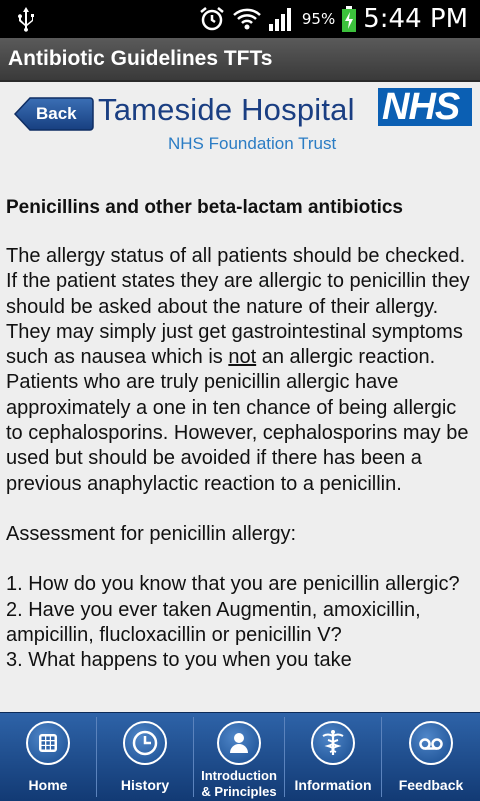 This screenshot has width=480, height=801. I want to click on clock-time: 5:44 PM, so click(415, 19).